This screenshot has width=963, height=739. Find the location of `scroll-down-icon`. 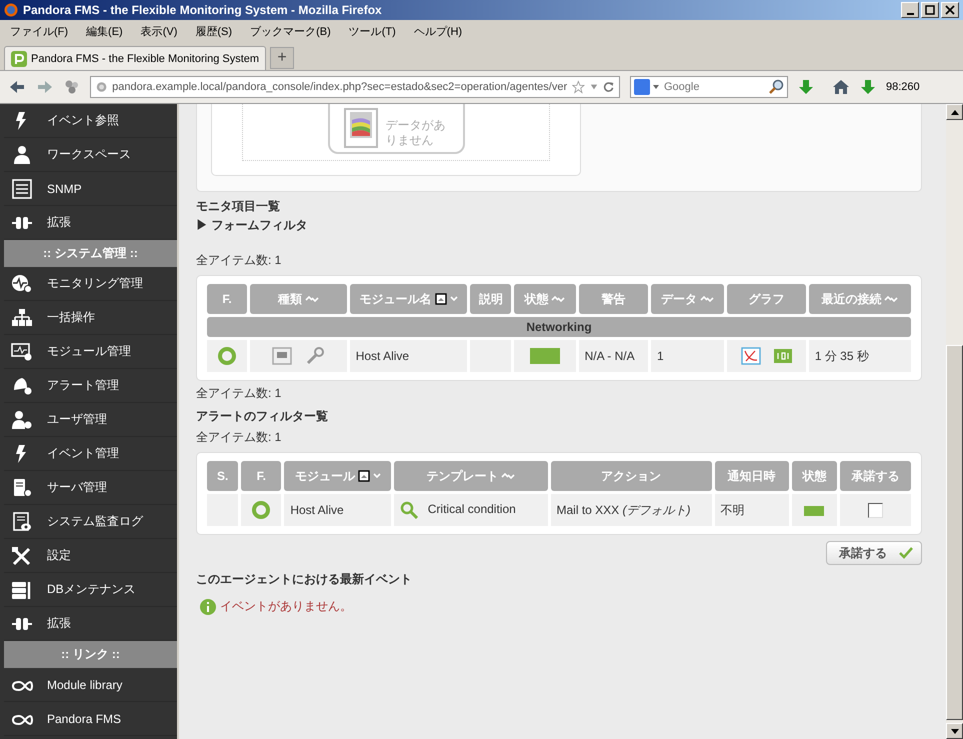

scroll-down-icon is located at coordinates (954, 731).